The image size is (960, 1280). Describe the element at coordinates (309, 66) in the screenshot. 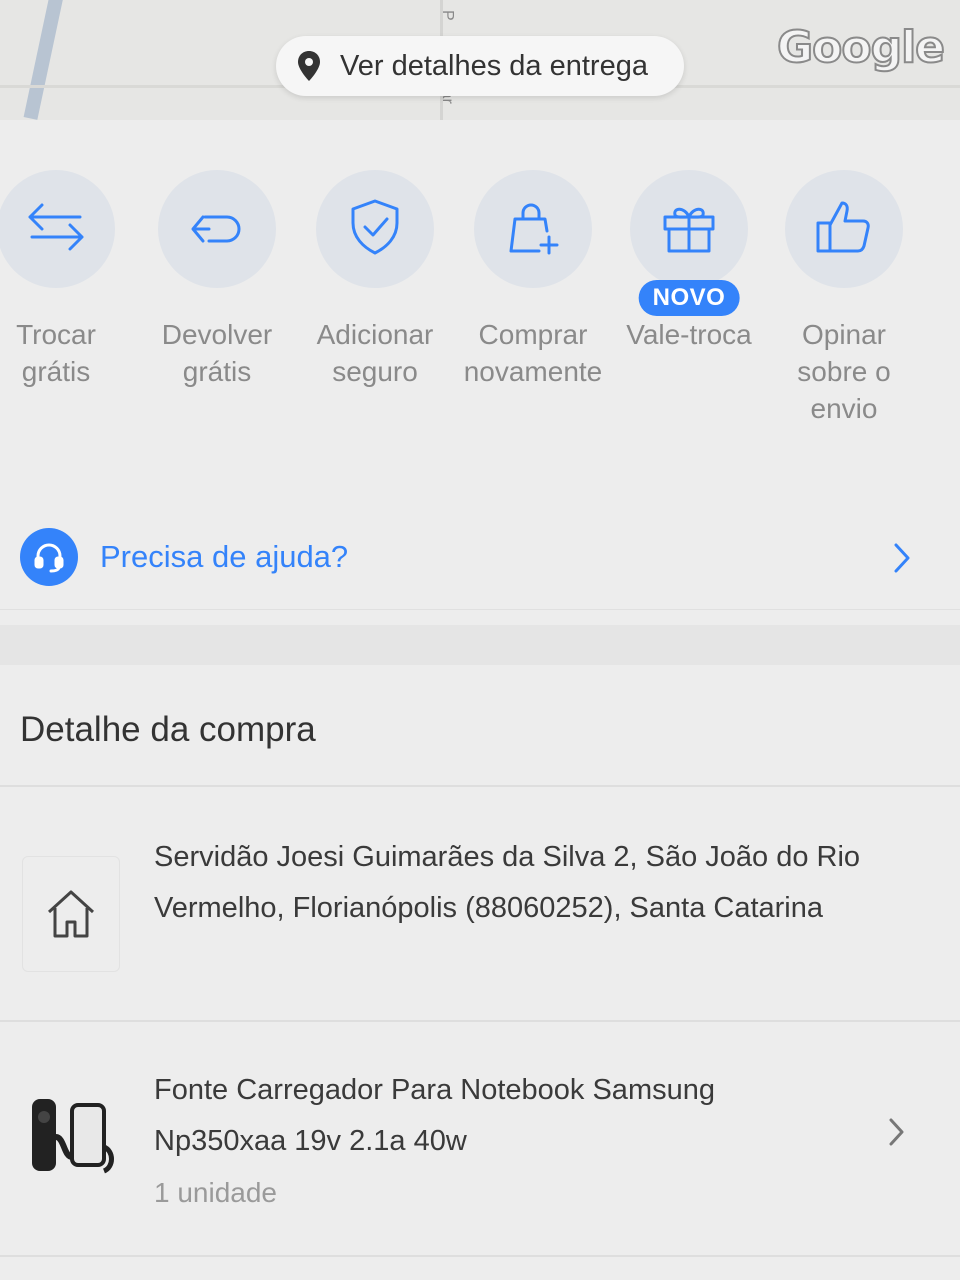

I see `location-pin-icon` at that location.